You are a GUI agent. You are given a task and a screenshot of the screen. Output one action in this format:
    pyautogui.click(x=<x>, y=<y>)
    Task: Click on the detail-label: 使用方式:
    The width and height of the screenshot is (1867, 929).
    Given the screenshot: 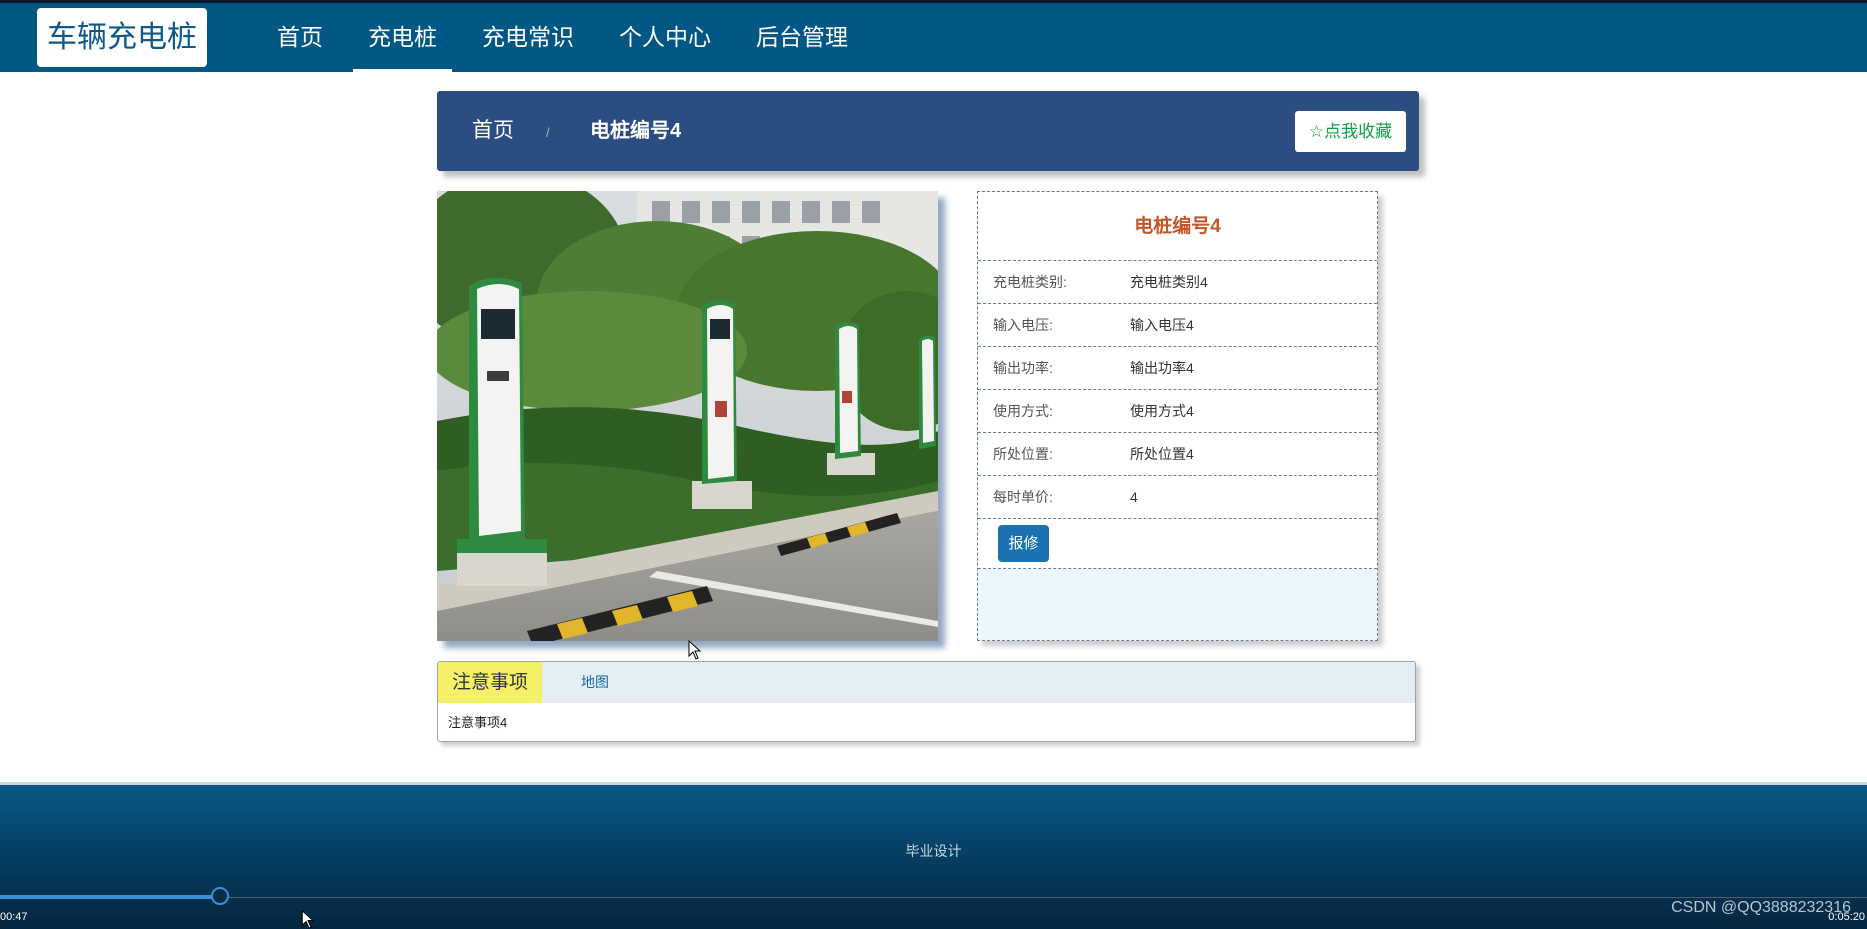 What is the action you would take?
    pyautogui.click(x=1023, y=411)
    